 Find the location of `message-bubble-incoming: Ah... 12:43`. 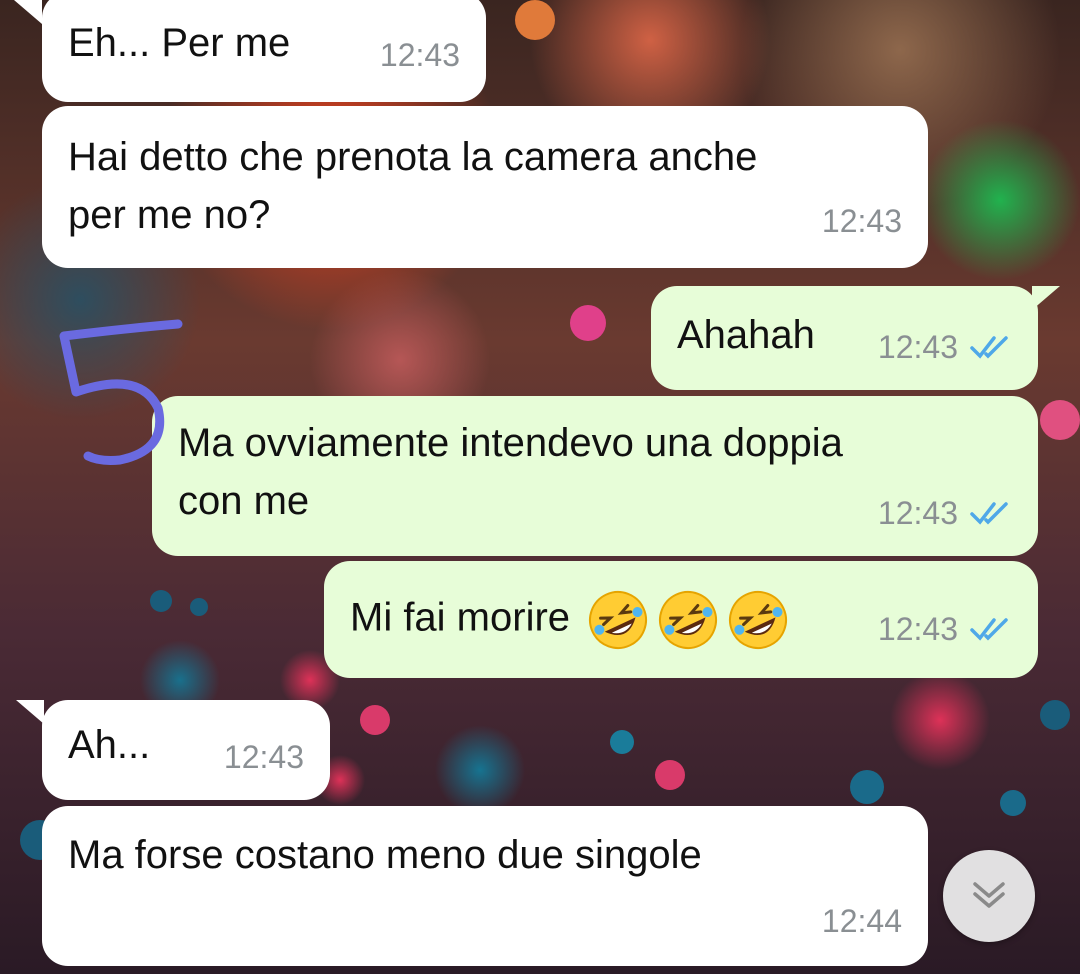

message-bubble-incoming: Ah... 12:43 is located at coordinates (186, 750).